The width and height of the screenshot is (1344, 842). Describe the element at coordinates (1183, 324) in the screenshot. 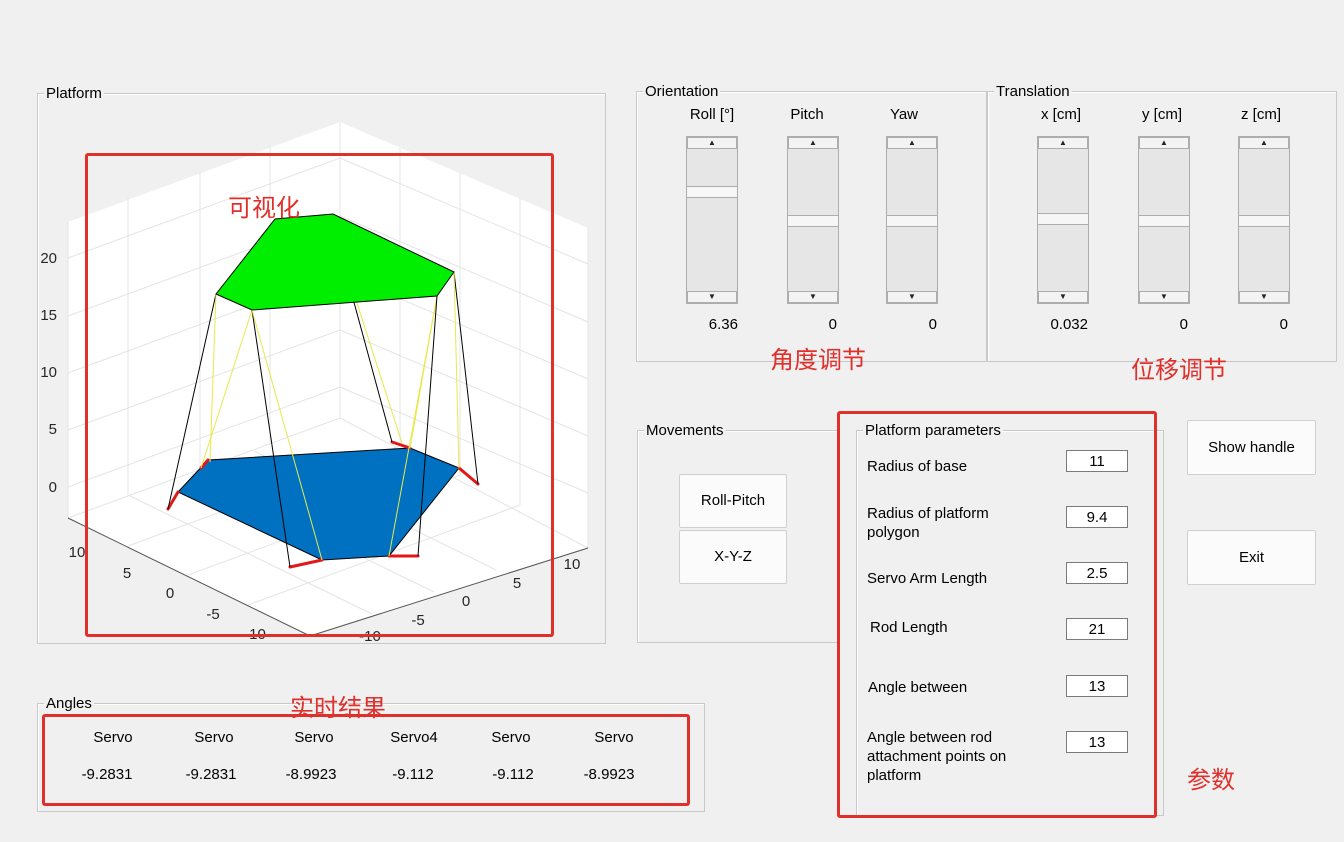

I see `y-value: 0` at that location.